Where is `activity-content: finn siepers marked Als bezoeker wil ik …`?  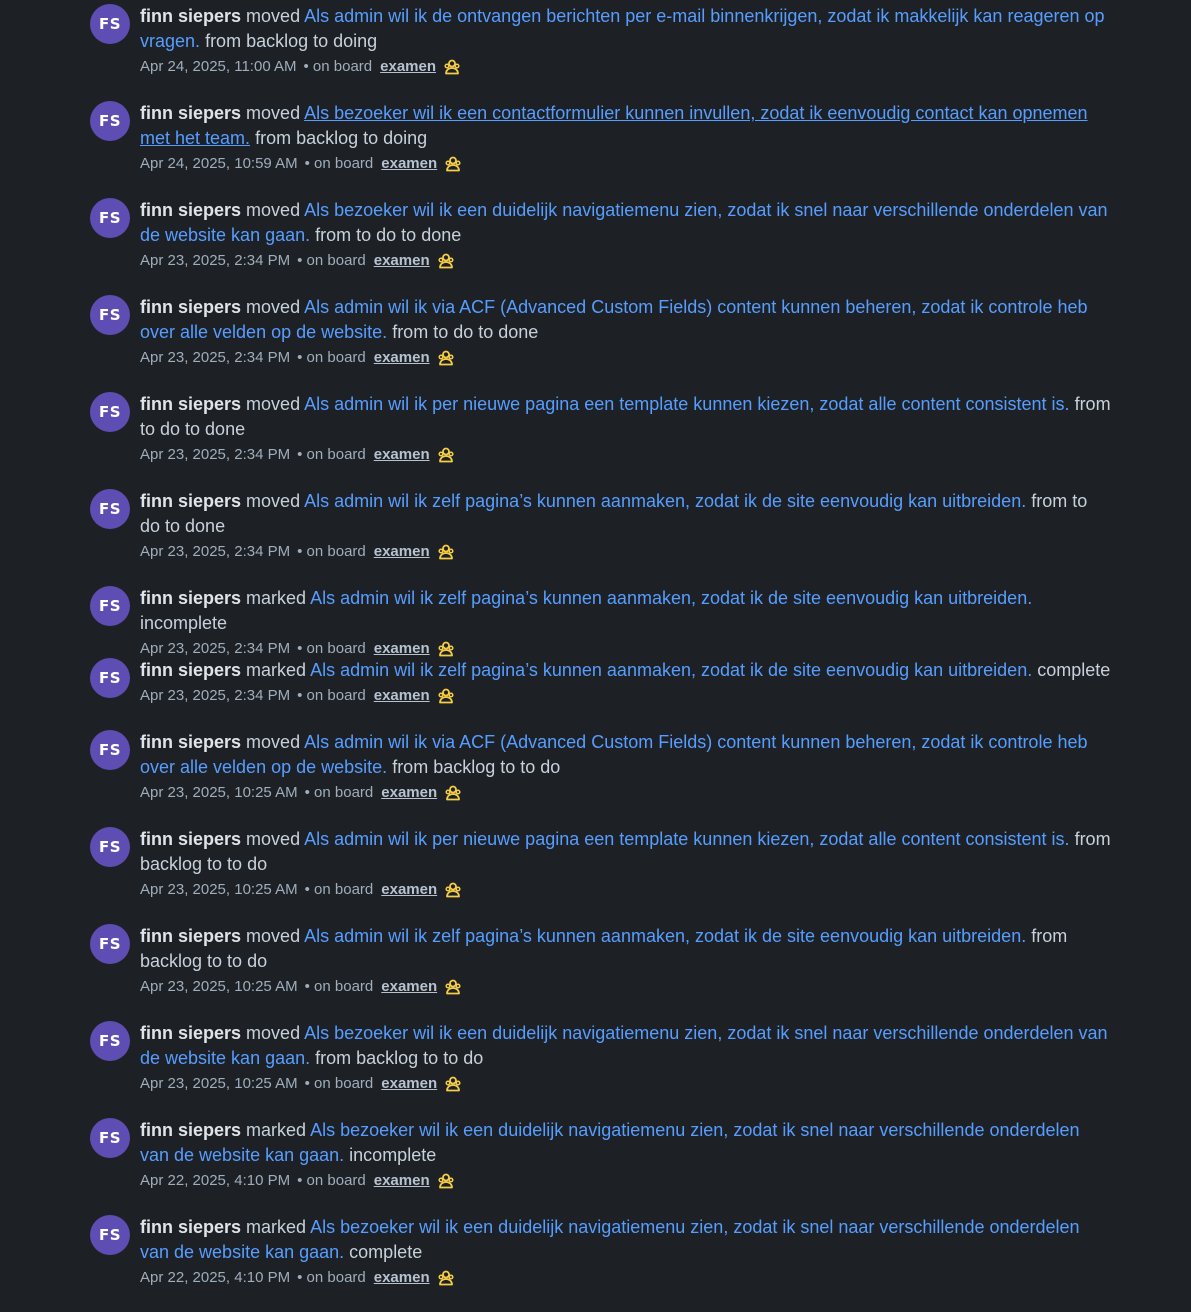 activity-content: finn siepers marked Als bezoeker wil ik … is located at coordinates (625, 1251).